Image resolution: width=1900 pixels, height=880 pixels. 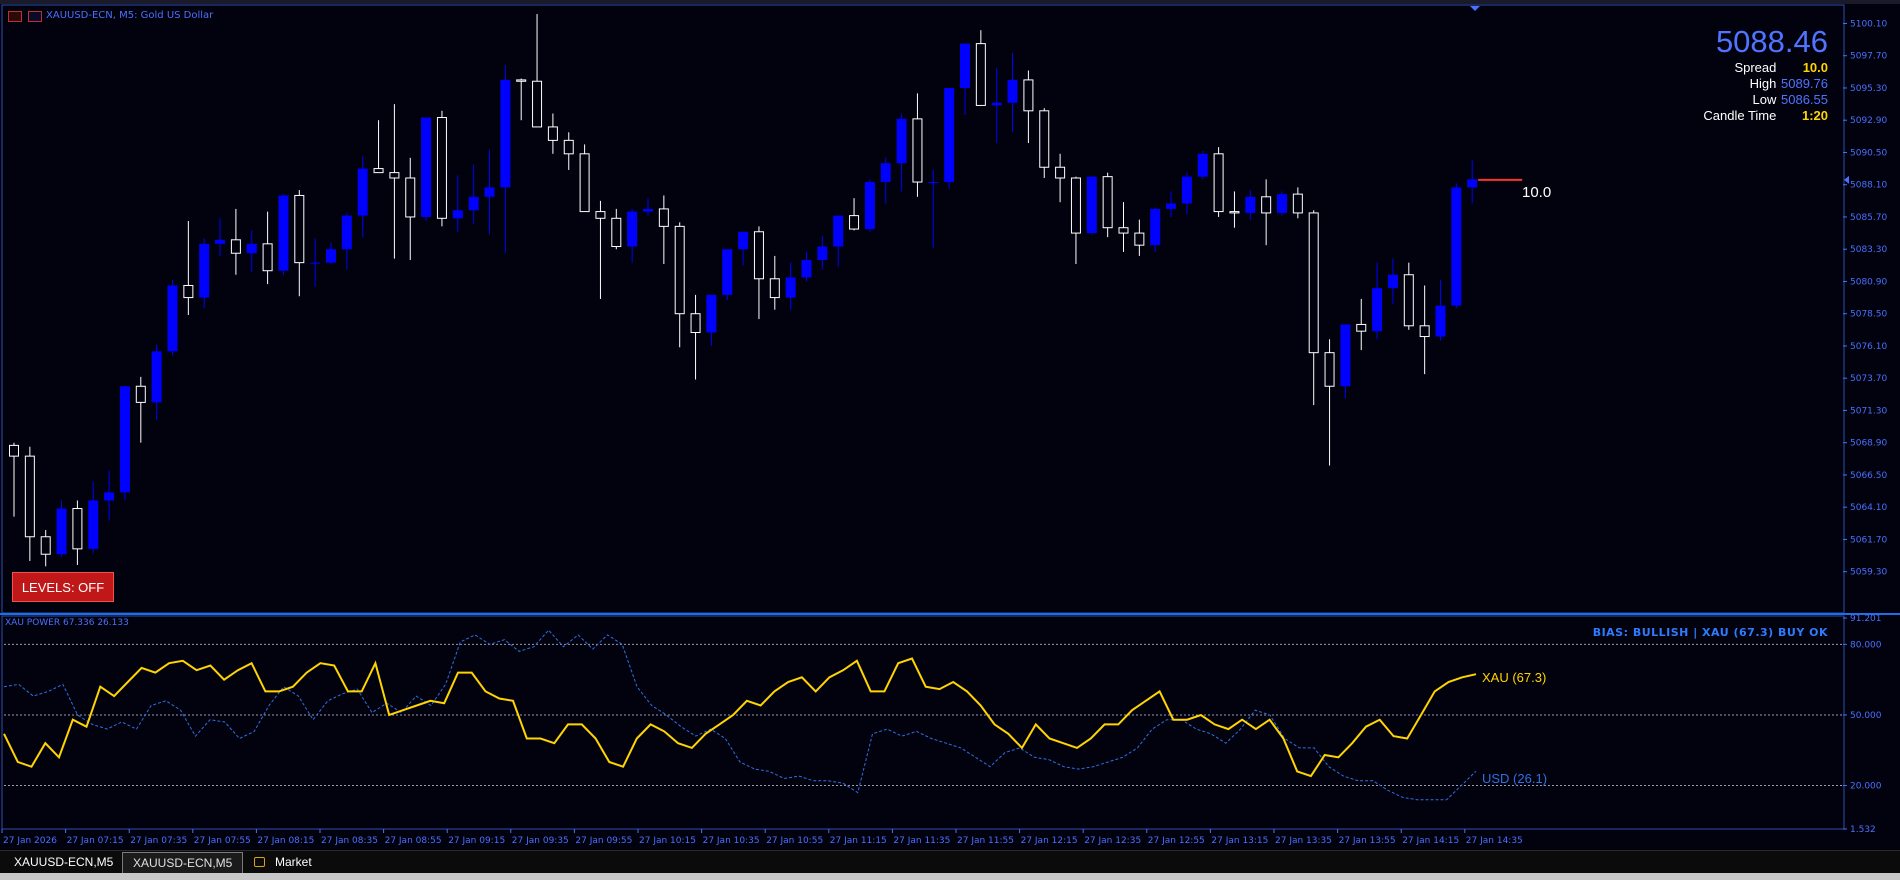 What do you see at coordinates (1868, 508) in the screenshot?
I see `price-axis-label: 5064.10` at bounding box center [1868, 508].